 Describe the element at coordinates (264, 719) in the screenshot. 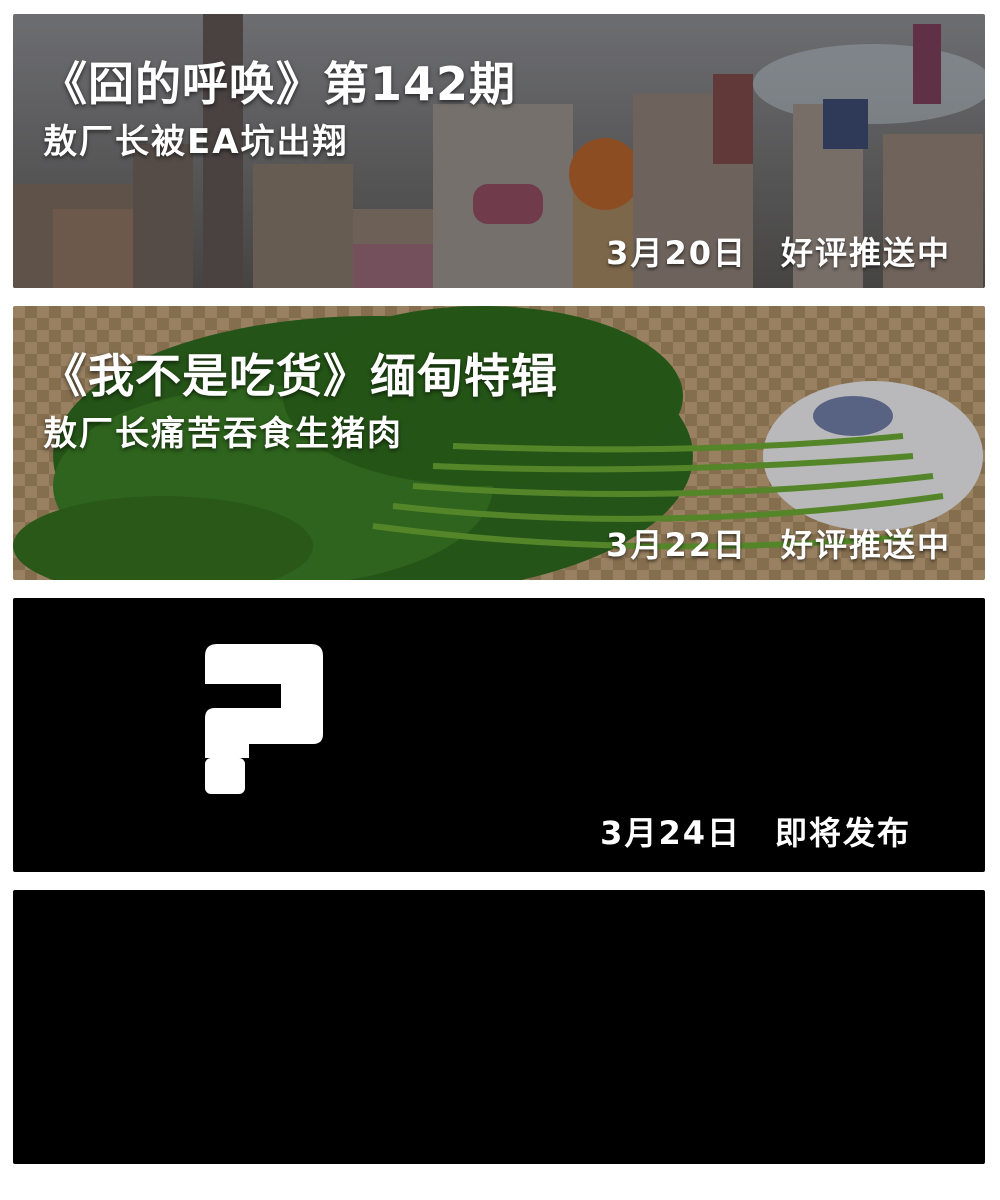

I see `question-mark-icon` at that location.